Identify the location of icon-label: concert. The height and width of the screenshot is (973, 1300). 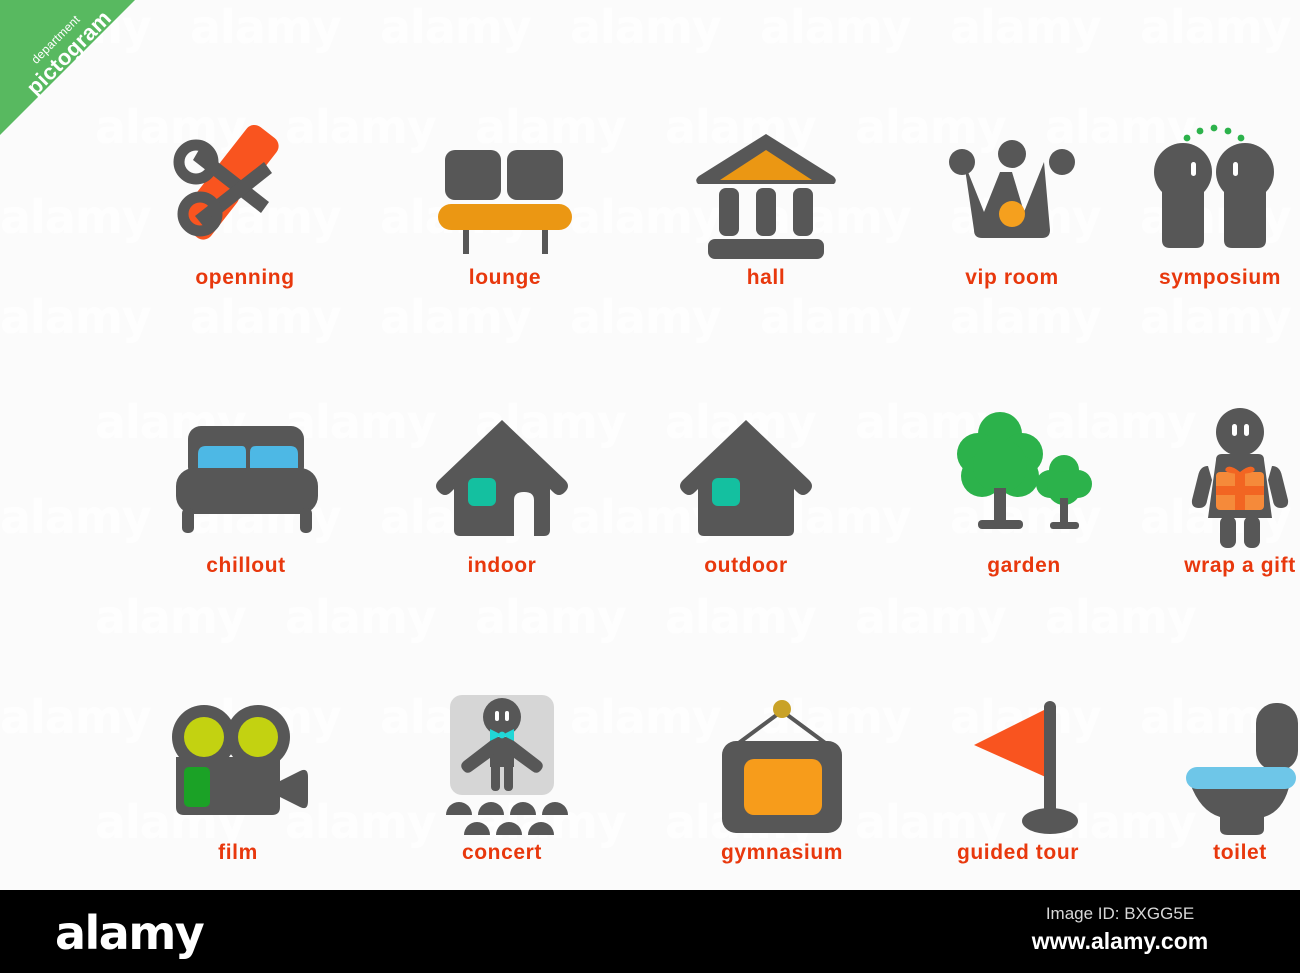
(502, 852).